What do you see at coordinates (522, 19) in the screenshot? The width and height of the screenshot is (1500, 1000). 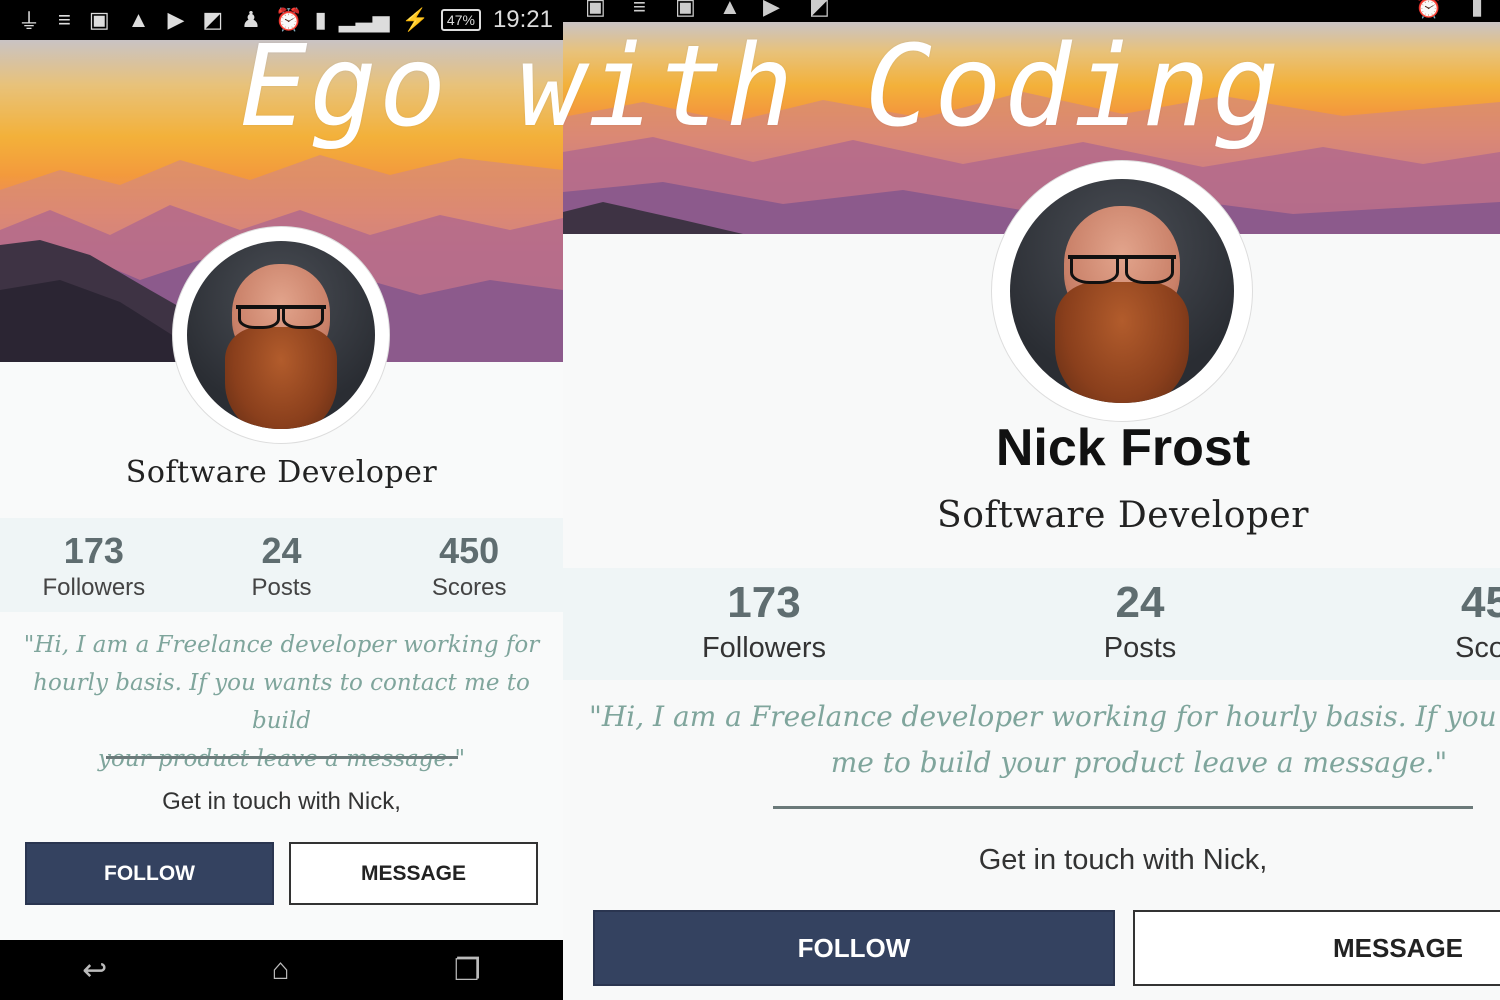 I see `status-clock: 19:21` at bounding box center [522, 19].